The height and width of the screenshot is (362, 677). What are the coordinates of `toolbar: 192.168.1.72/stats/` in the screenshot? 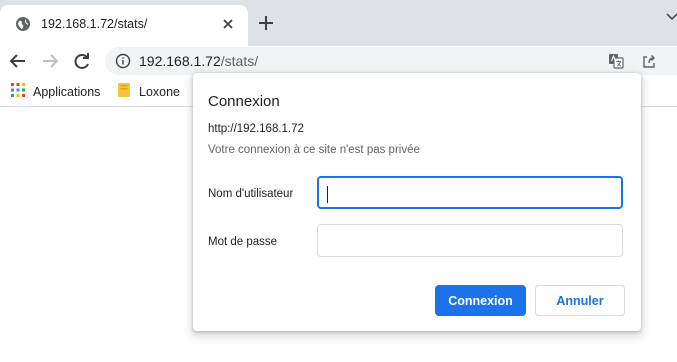 It's located at (338, 61).